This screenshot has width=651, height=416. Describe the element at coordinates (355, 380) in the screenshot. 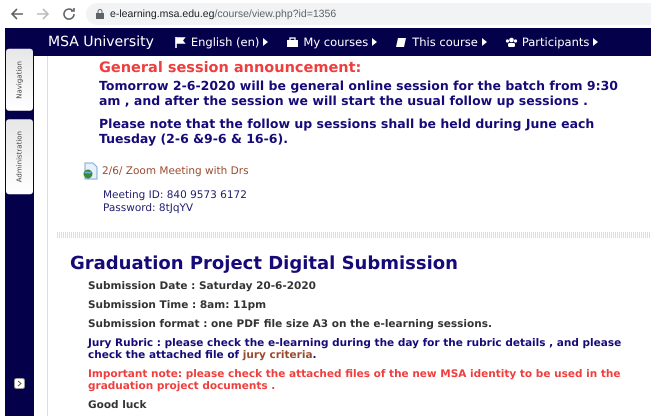

I see `warning-text: Important note: please check the attached files of the new MSA identity to be used in the graduation project documents .` at that location.